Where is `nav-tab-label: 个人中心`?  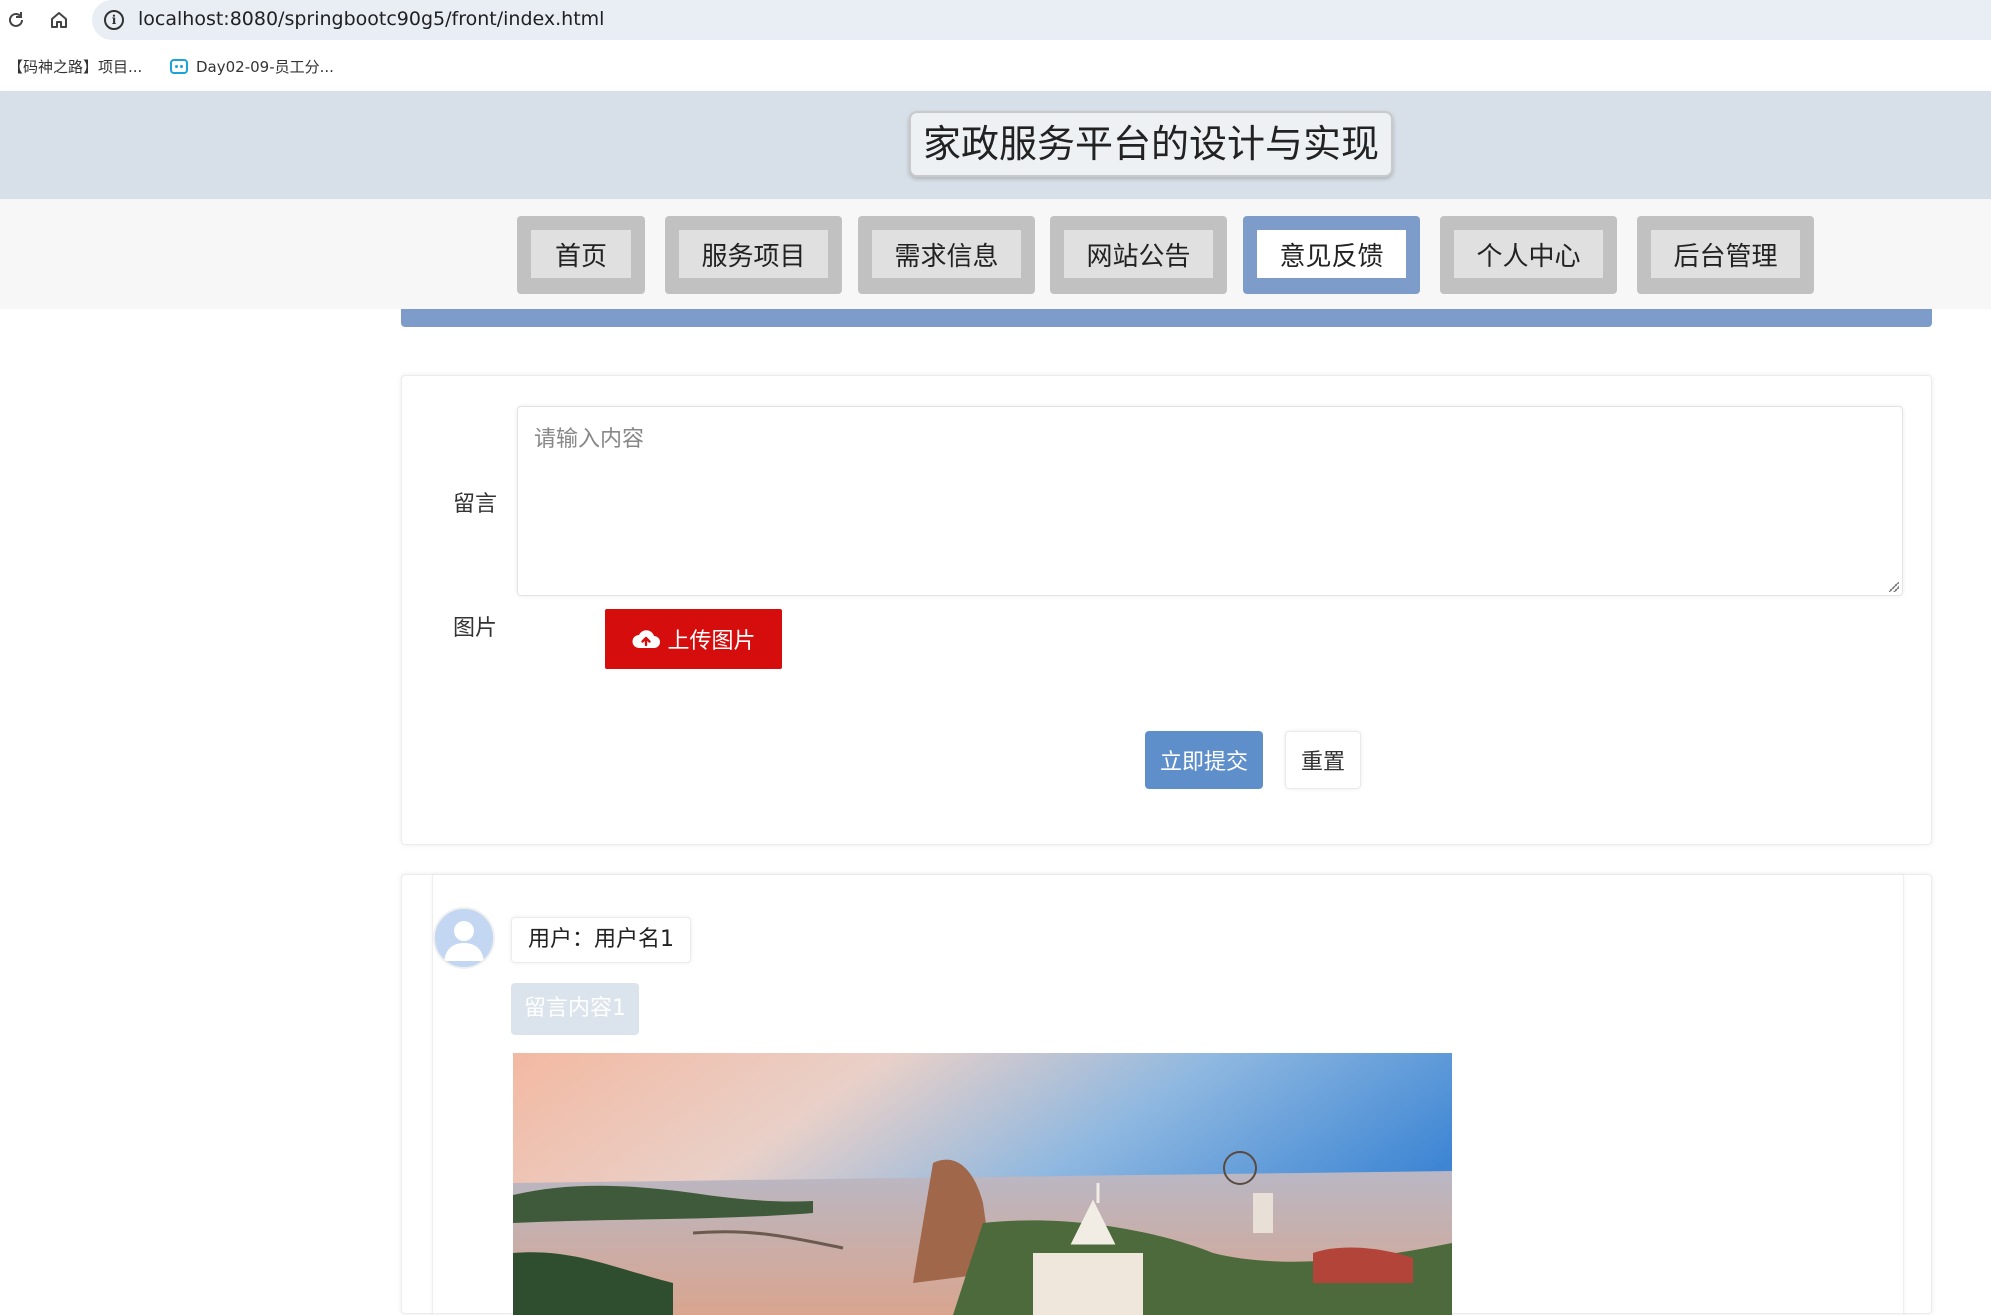
nav-tab-label: 个人中心 is located at coordinates (1528, 254).